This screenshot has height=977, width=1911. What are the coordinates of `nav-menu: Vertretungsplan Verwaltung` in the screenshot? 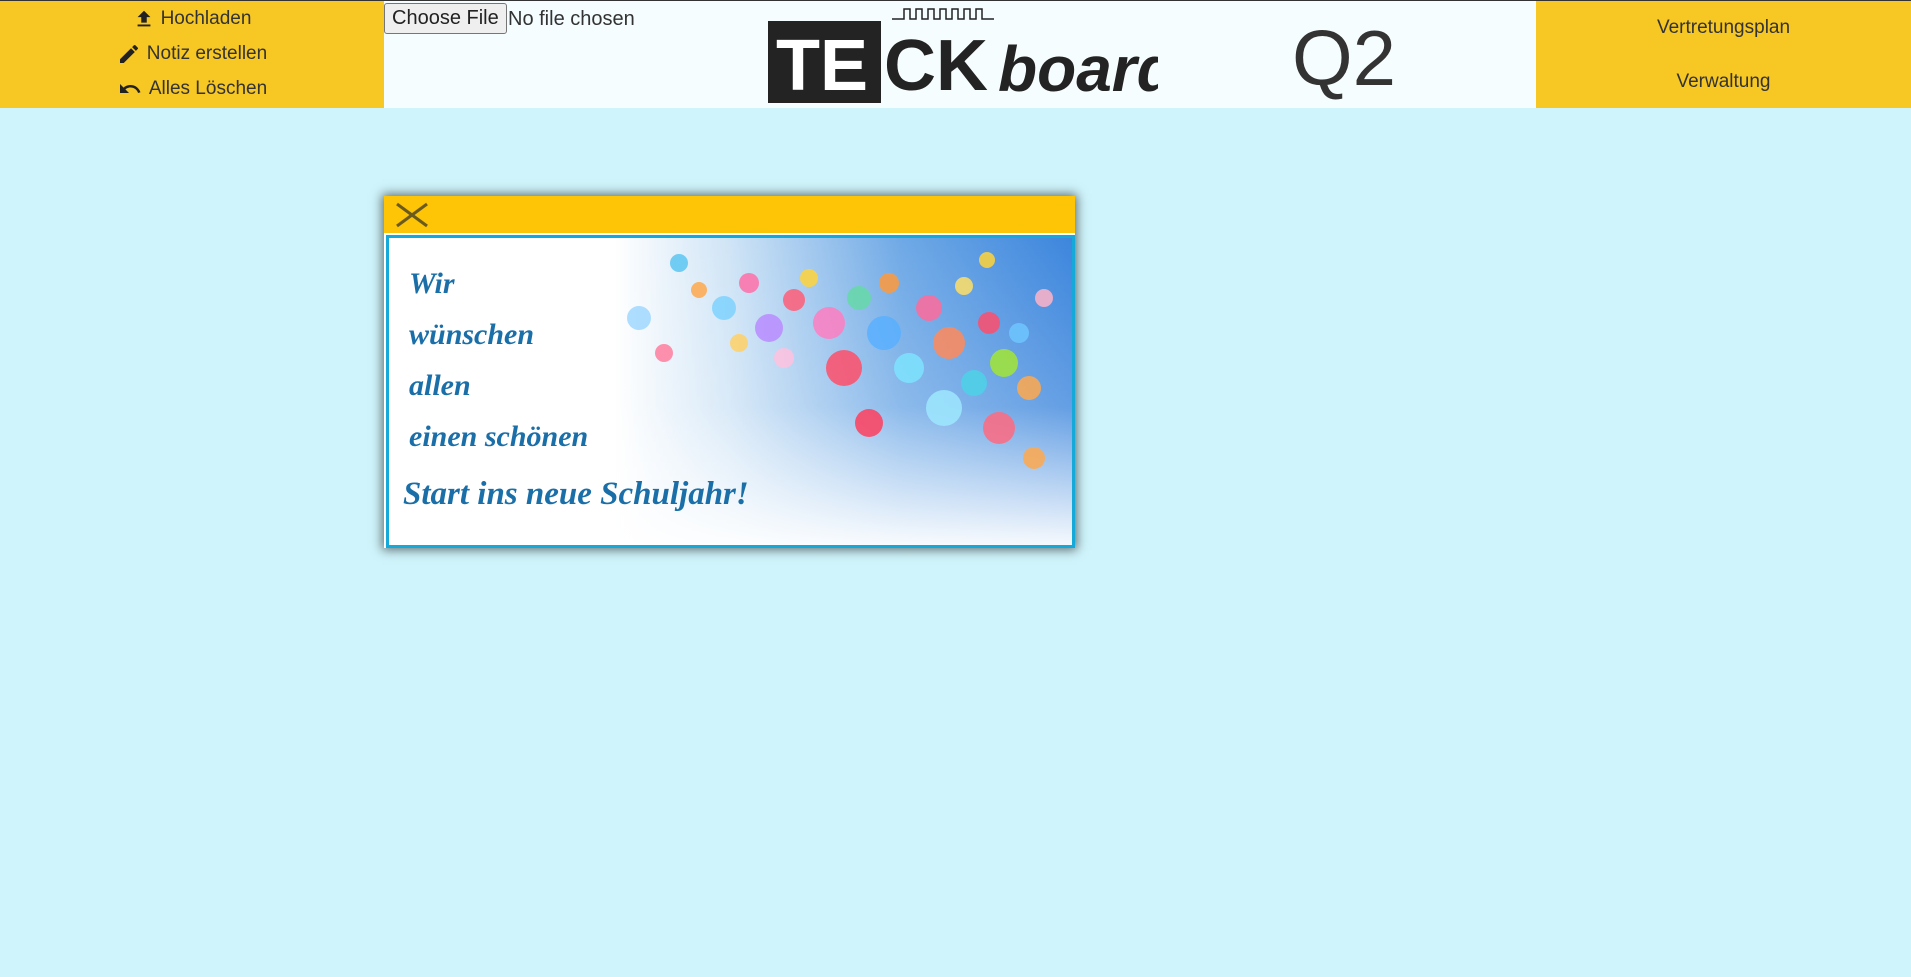 It's located at (1723, 54).